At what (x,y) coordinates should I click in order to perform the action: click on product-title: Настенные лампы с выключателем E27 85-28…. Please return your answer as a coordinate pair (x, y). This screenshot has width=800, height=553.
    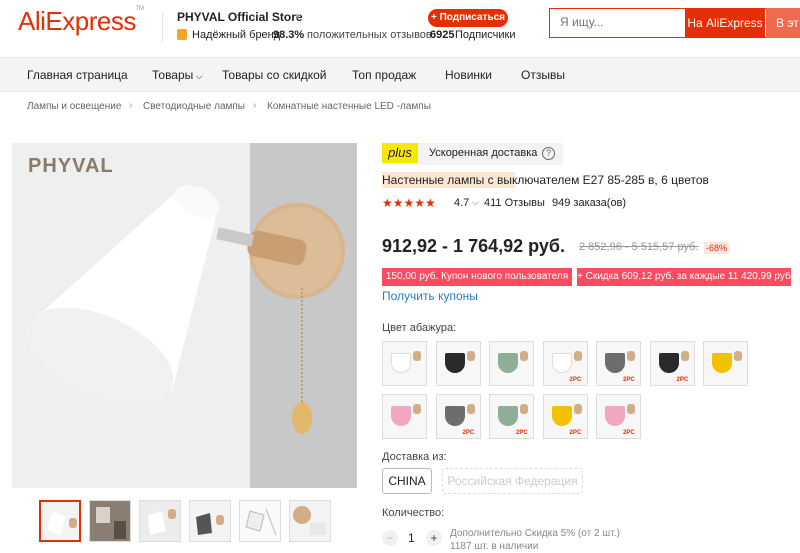
    Looking at the image, I should click on (545, 180).